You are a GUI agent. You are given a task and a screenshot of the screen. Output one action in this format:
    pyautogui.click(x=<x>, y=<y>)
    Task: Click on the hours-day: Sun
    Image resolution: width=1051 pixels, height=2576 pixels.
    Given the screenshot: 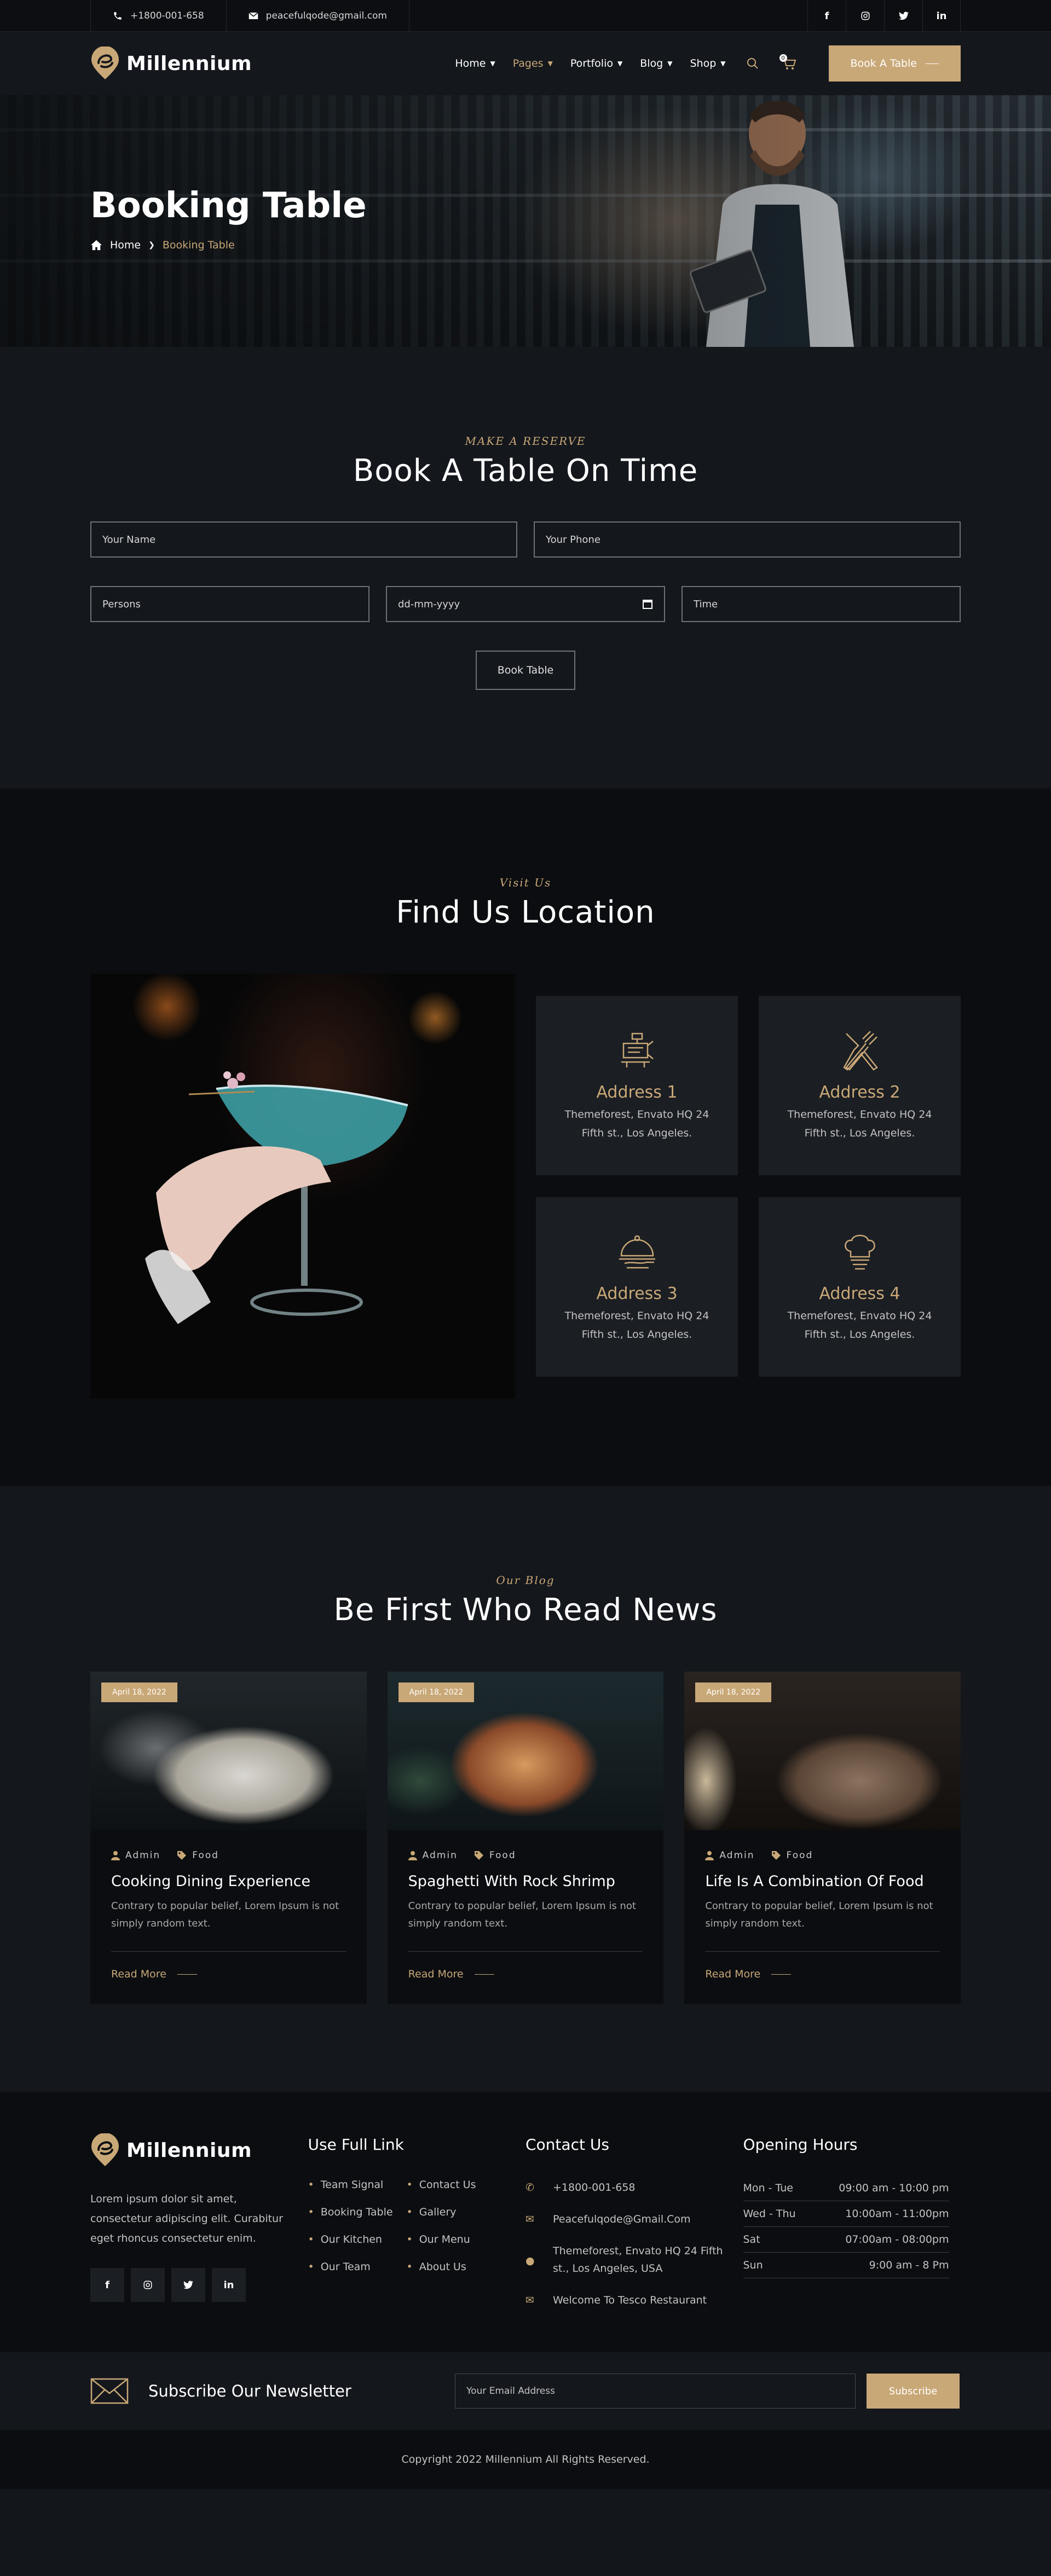 What is the action you would take?
    pyautogui.click(x=753, y=2265)
    